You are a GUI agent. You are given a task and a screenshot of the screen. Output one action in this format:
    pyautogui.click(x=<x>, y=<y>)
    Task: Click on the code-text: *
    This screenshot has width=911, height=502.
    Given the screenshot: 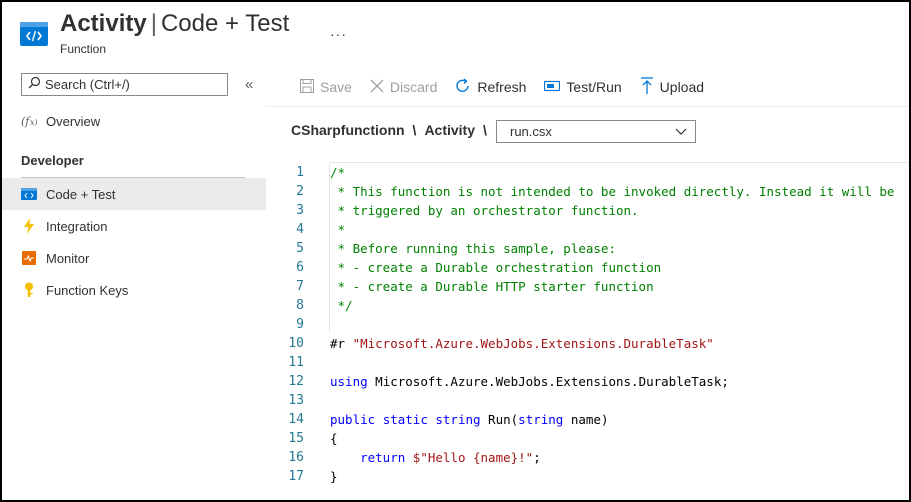 What is the action you would take?
    pyautogui.click(x=338, y=229)
    